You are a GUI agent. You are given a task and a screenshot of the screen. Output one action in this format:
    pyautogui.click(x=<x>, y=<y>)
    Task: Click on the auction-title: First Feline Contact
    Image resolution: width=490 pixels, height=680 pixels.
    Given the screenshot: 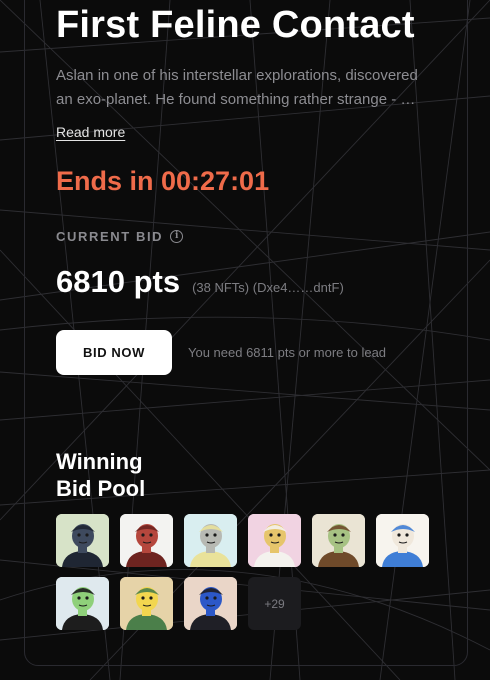 What is the action you would take?
    pyautogui.click(x=235, y=25)
    